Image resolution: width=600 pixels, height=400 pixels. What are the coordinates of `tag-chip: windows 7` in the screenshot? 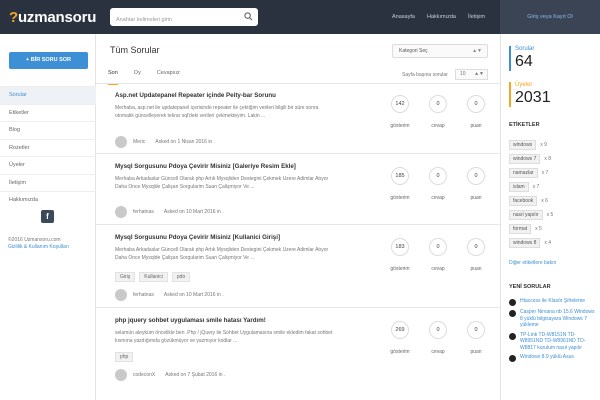 It's located at (525, 159).